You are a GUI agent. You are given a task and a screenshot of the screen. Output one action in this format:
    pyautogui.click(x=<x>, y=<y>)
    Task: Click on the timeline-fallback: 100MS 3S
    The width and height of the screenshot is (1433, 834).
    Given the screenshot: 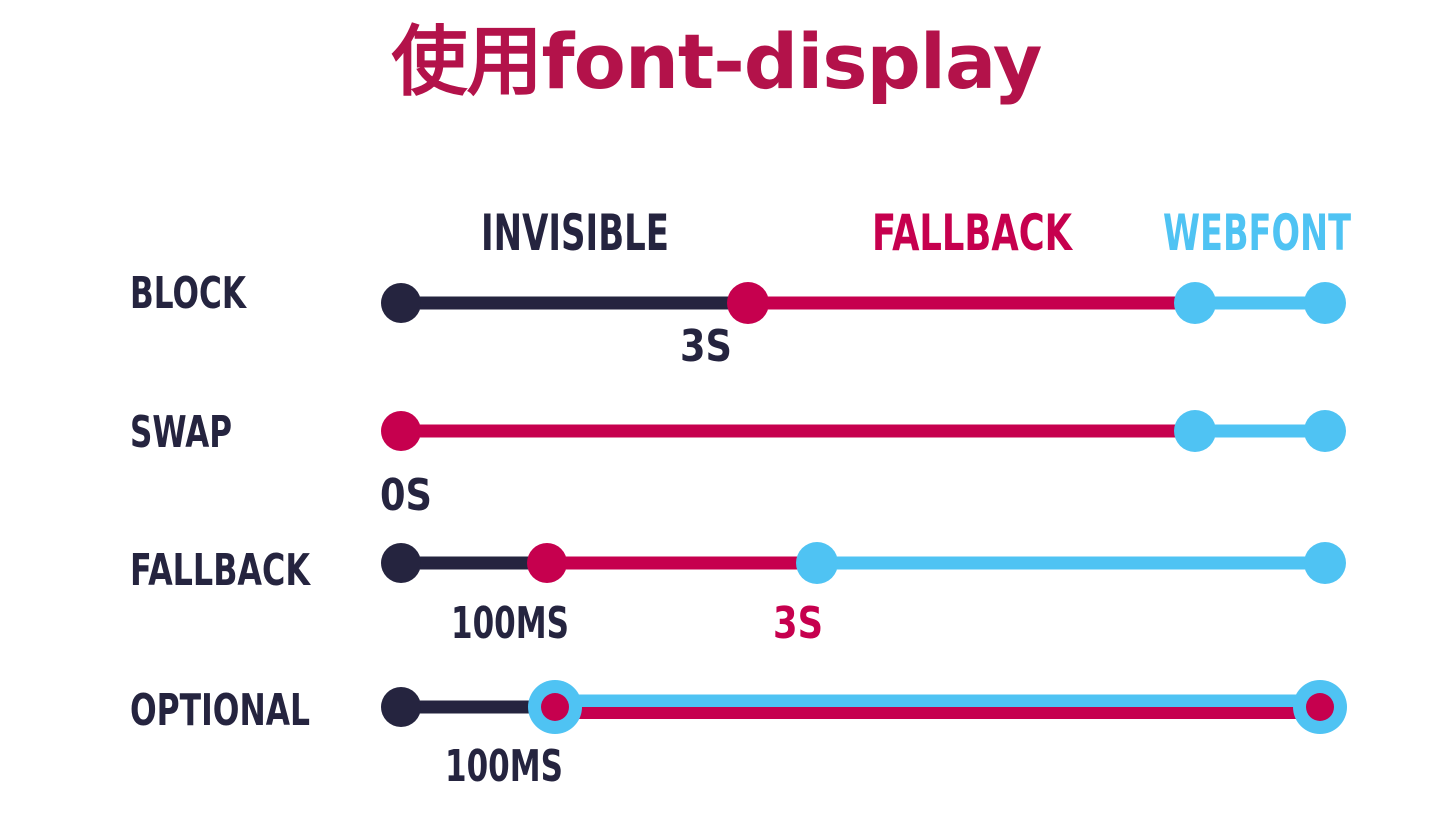 What is the action you would take?
    pyautogui.click(x=863, y=595)
    